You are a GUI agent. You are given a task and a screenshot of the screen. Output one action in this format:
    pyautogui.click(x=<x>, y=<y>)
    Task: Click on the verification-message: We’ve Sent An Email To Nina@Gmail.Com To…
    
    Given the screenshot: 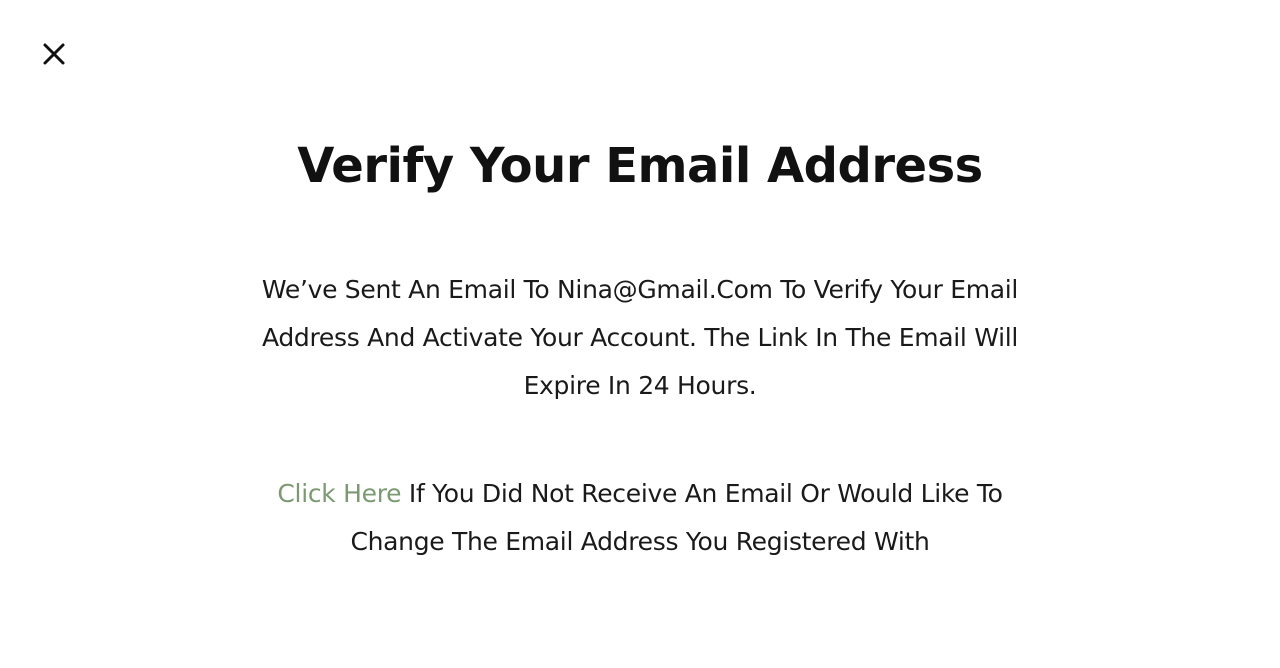 What is the action you would take?
    pyautogui.click(x=640, y=338)
    